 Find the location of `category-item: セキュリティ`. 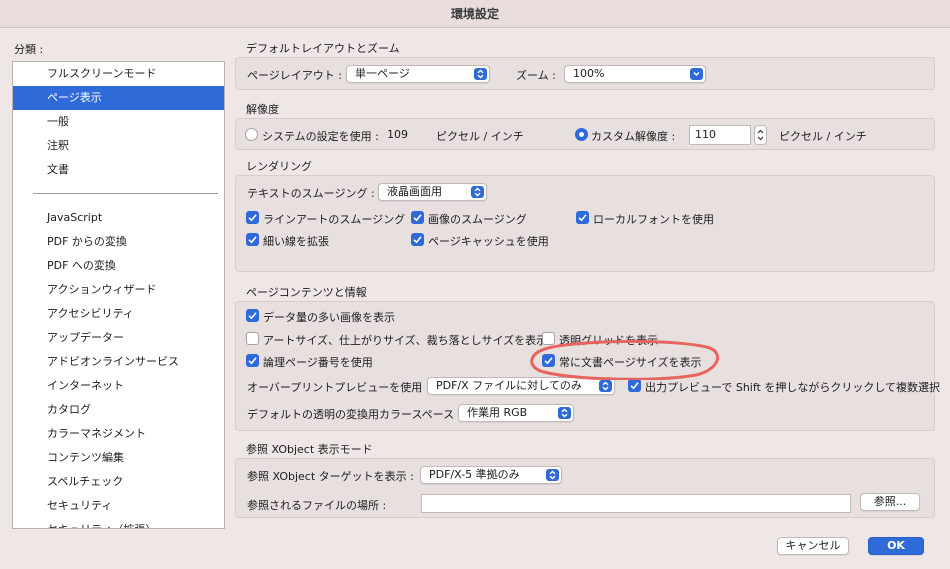

category-item: セキュリティ is located at coordinates (118, 506).